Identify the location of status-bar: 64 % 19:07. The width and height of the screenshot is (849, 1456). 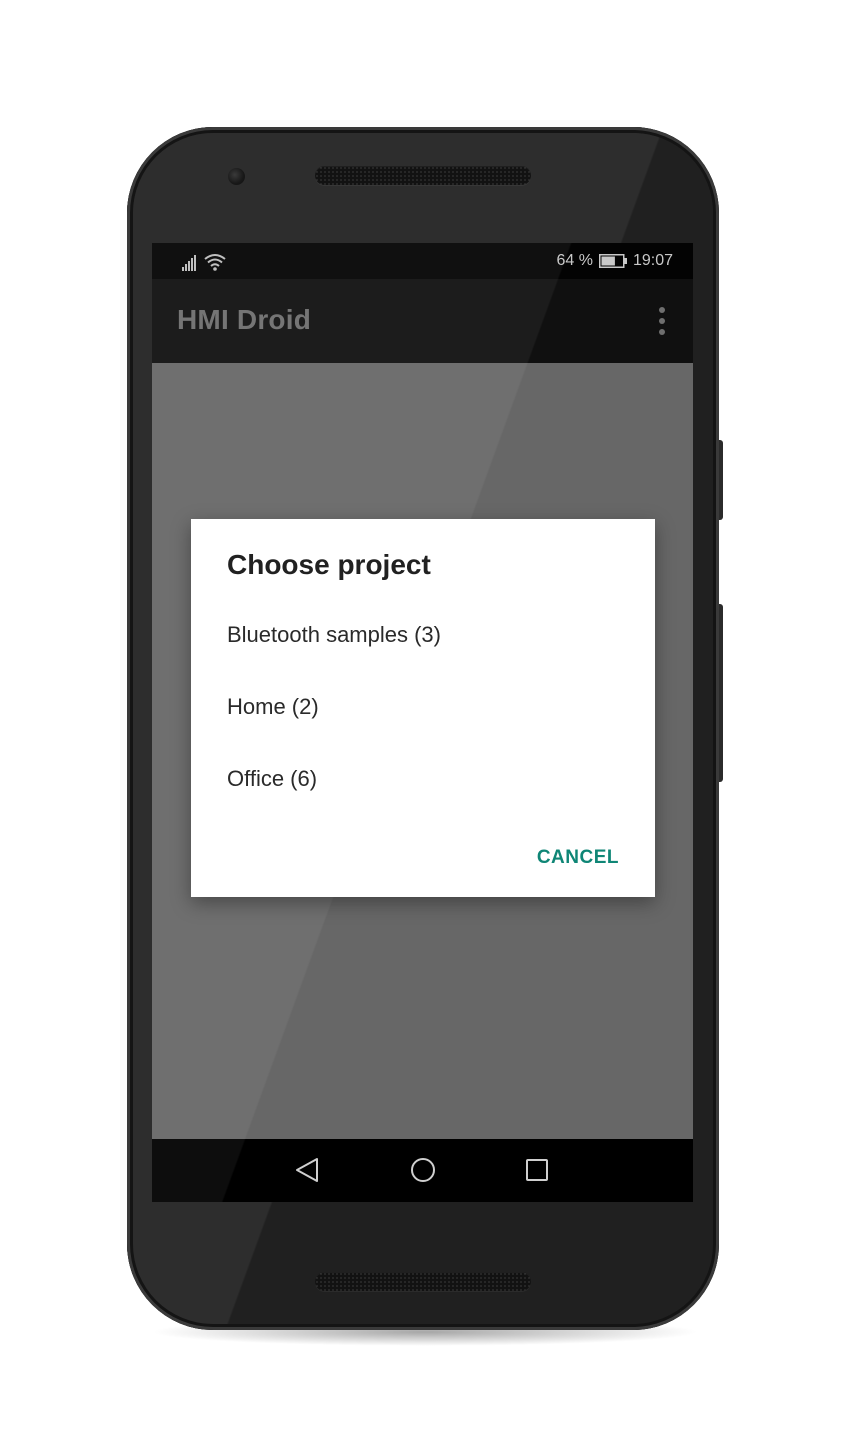
(422, 261).